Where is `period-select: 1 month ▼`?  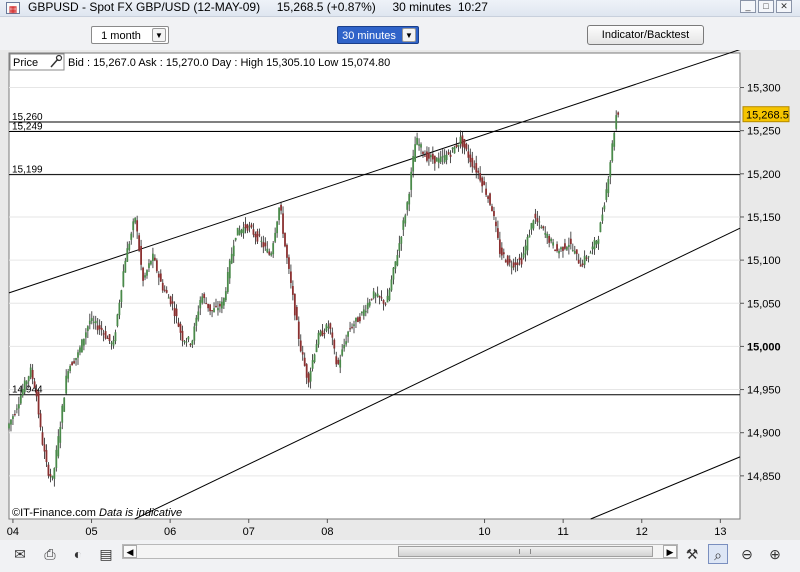 period-select: 1 month ▼ is located at coordinates (130, 35).